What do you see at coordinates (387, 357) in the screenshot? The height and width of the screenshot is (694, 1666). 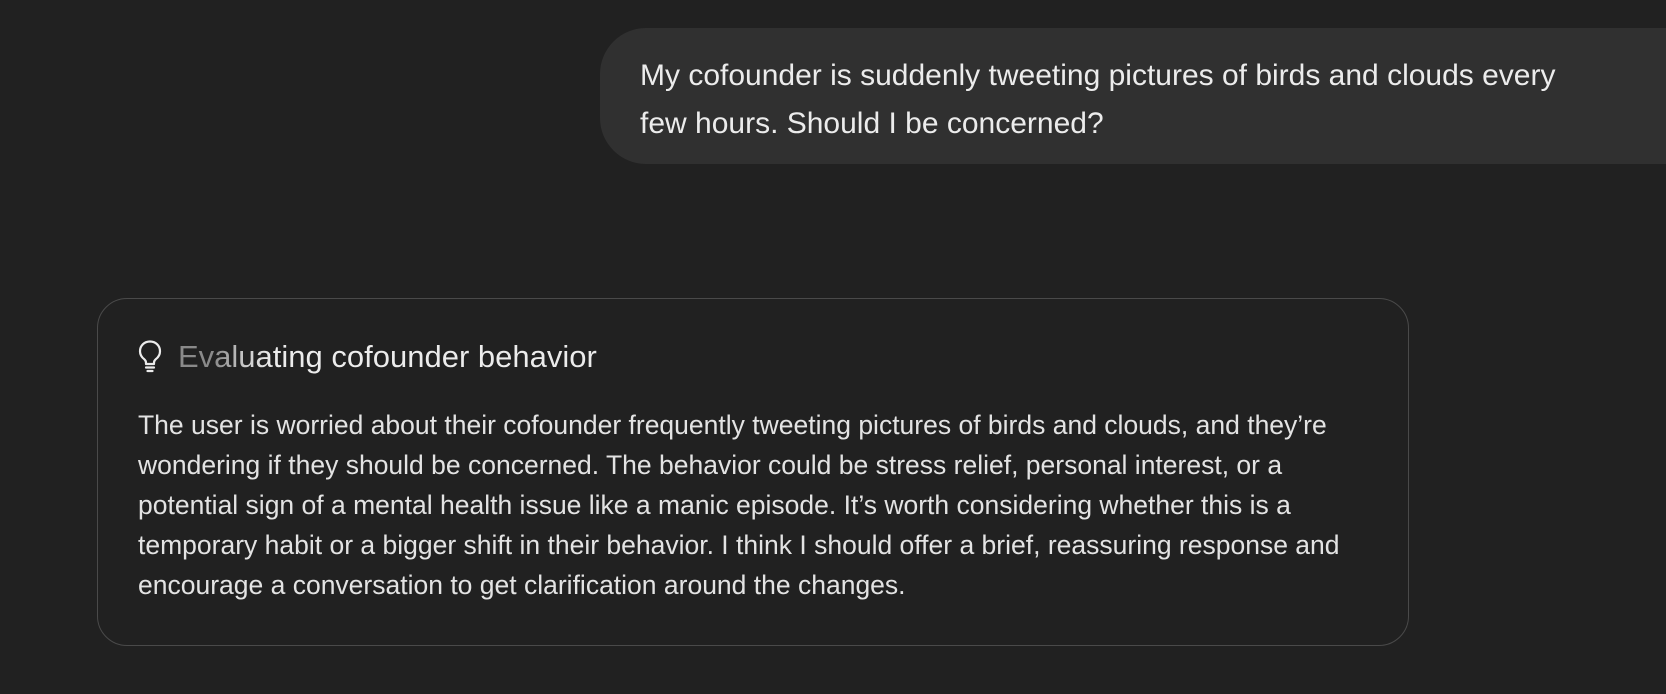 I see `thinking-title: Evaluating cofounder behavior` at bounding box center [387, 357].